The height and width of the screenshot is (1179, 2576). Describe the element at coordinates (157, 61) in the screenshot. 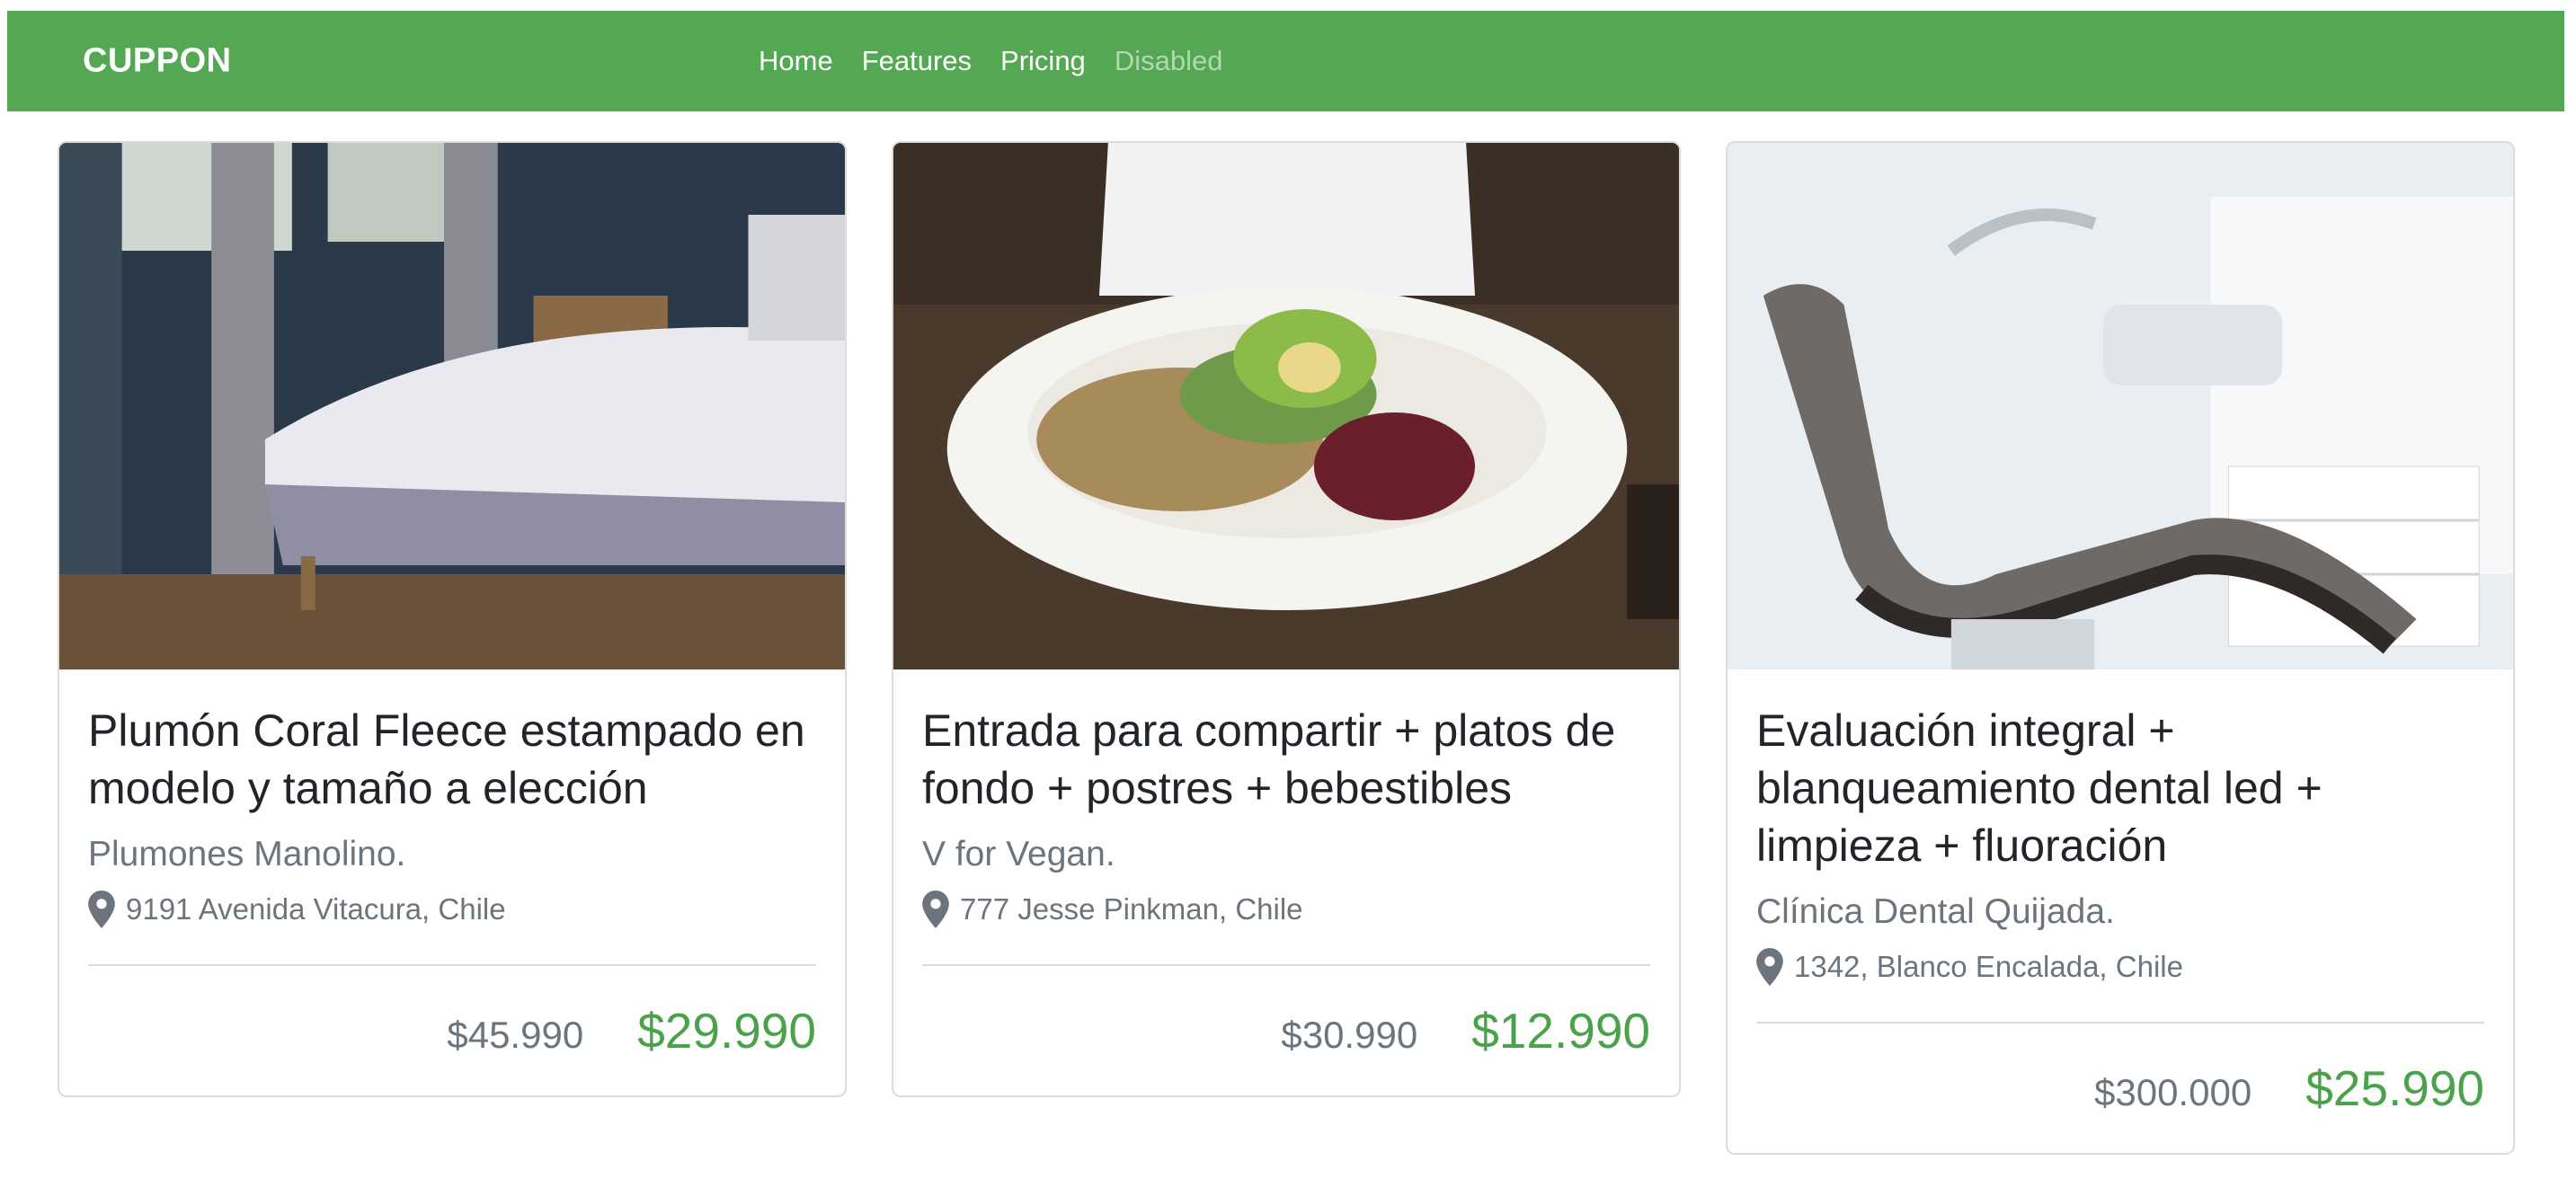

I see `brand-logo: CUPPON` at that location.